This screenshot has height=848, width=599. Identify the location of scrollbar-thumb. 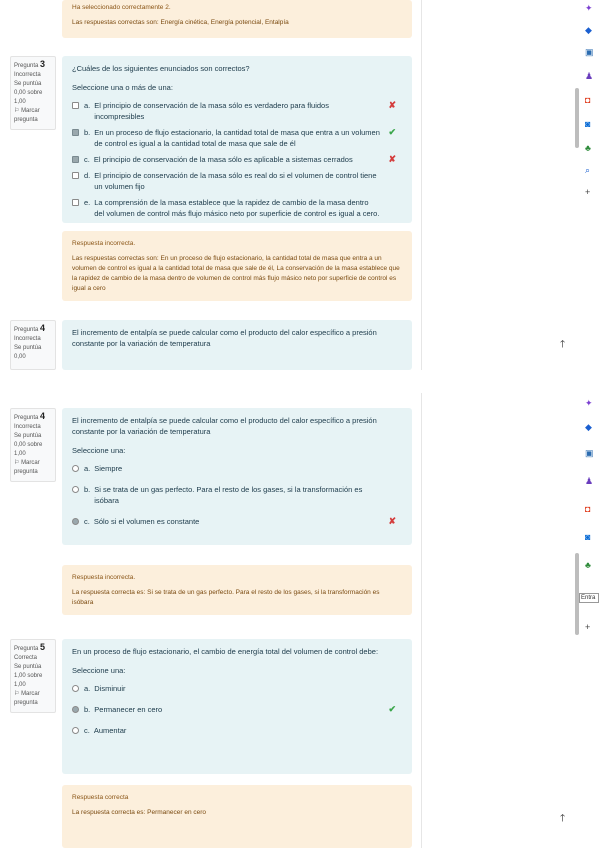
(577, 118).